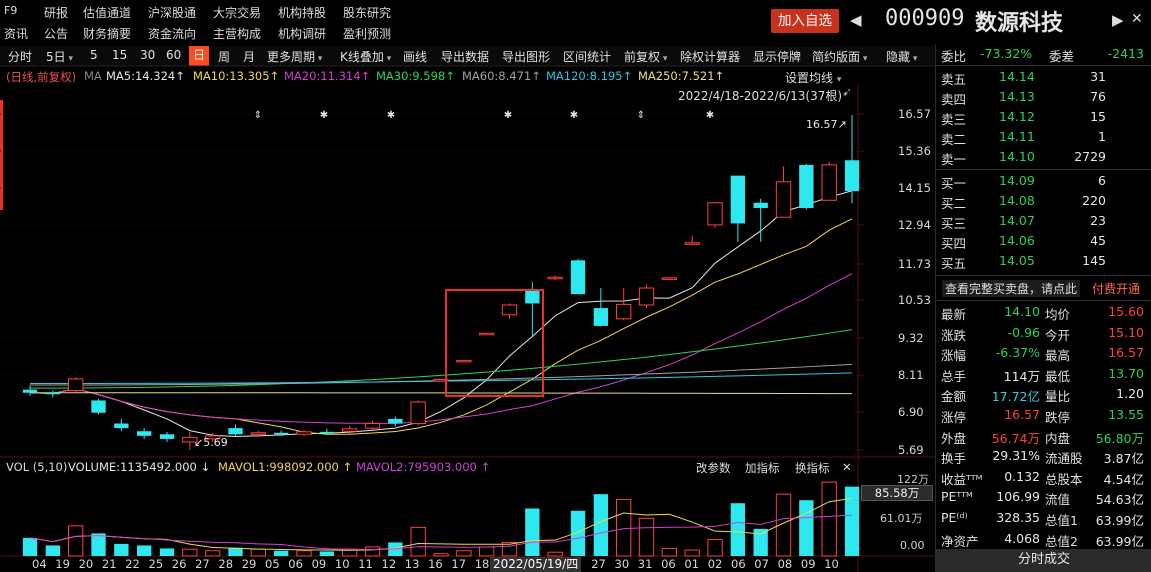  What do you see at coordinates (1058, 500) in the screenshot?
I see `stat-cell: 流值` at bounding box center [1058, 500].